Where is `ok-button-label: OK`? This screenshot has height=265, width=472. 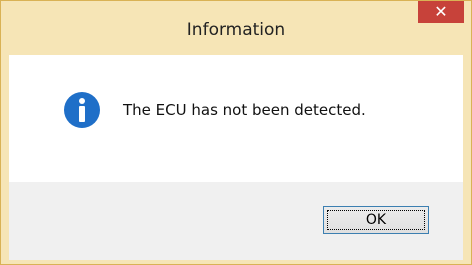 ok-button-label: OK is located at coordinates (376, 220).